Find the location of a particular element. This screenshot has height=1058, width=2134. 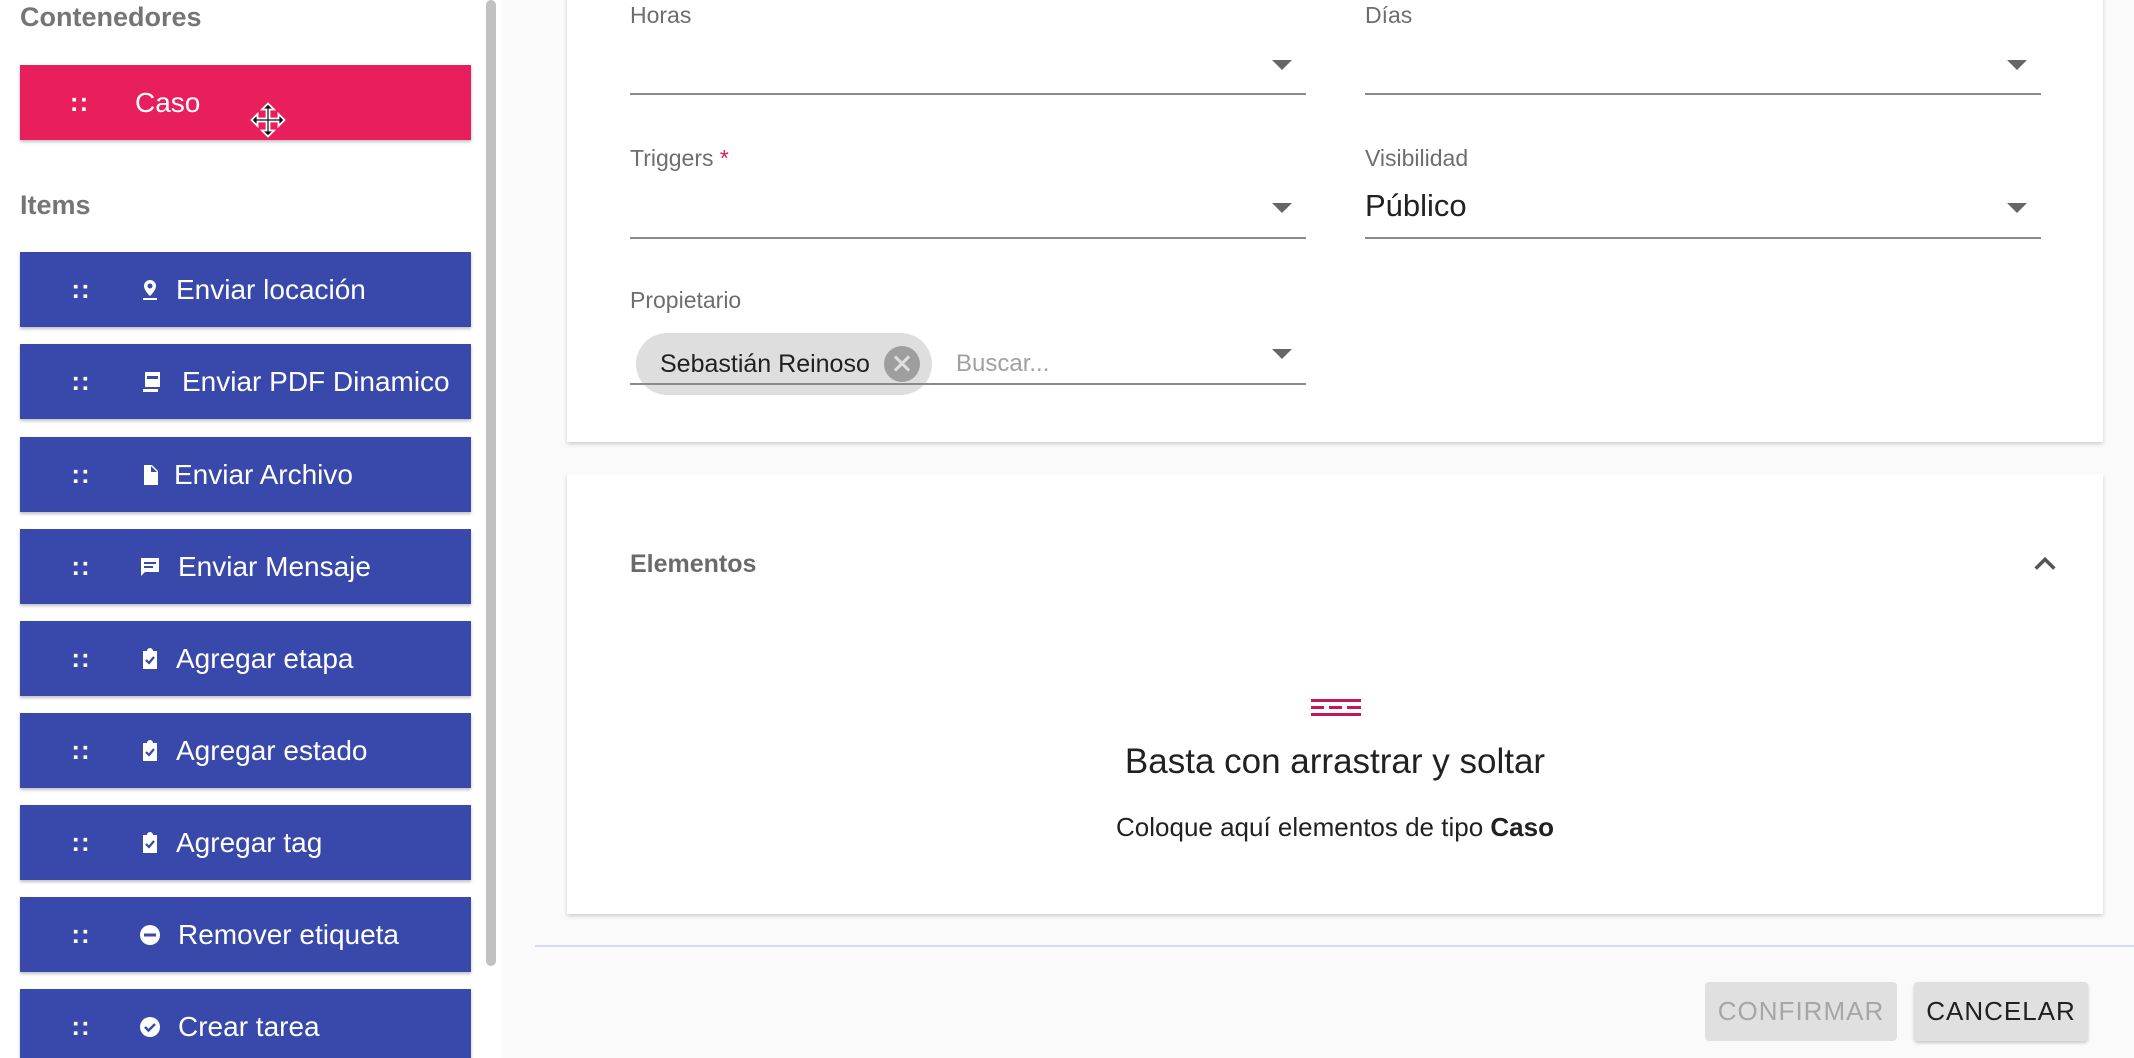

containers-title: Contenedores is located at coordinates (111, 17).